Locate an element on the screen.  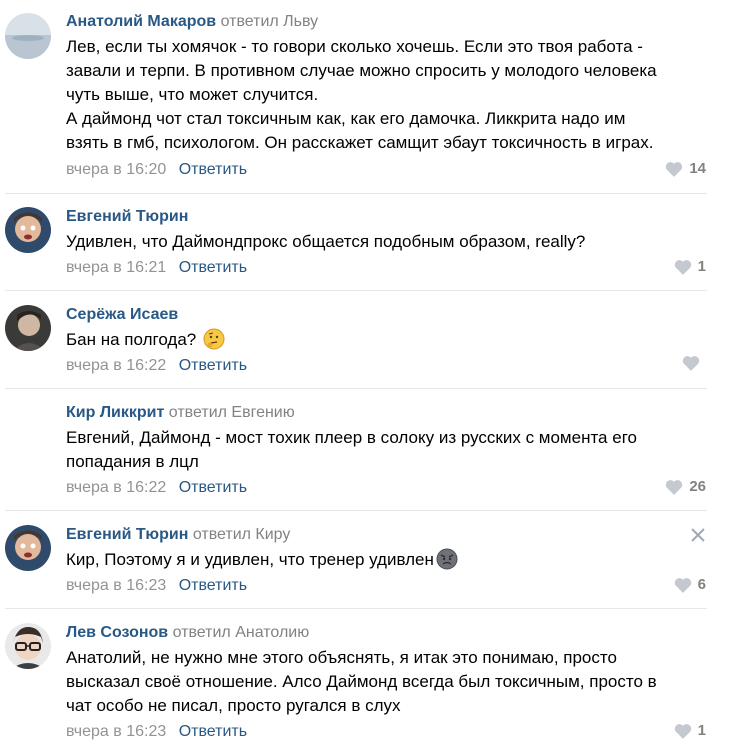
like-button is located at coordinates (694, 363).